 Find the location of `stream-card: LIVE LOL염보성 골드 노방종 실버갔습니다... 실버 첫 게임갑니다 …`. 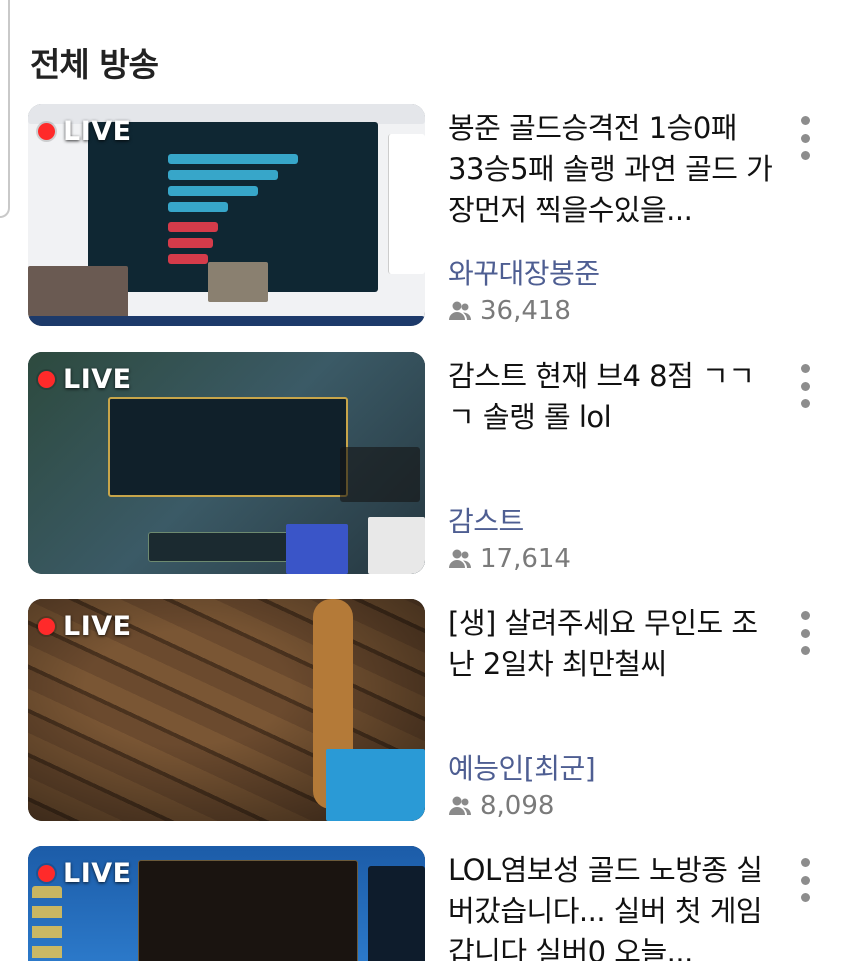

stream-card: LIVE LOL염보성 골드 노방종 실버갔습니다... 실버 첫 게임갑니다 … is located at coordinates (433, 903).